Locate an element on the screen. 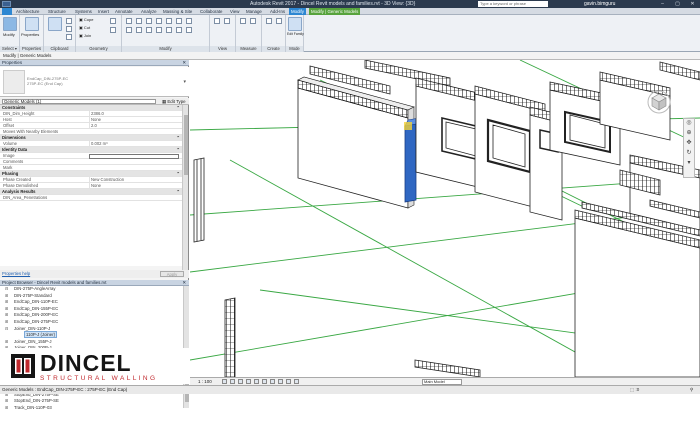  move-icon is located at coordinates (129, 30).